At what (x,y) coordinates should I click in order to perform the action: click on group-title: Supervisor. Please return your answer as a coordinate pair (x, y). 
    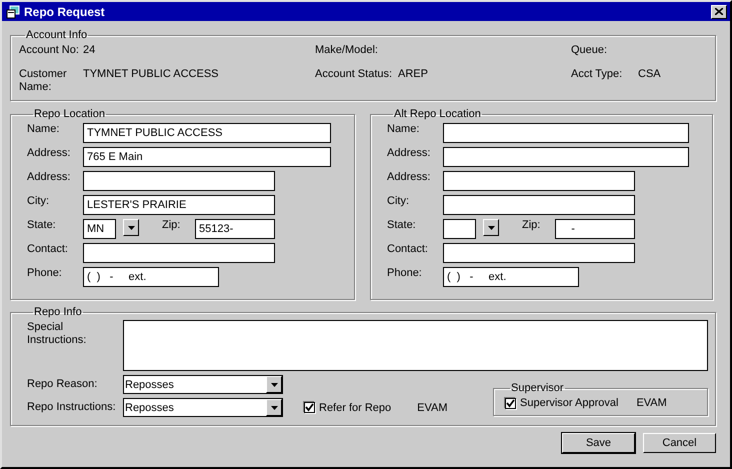
    Looking at the image, I should click on (537, 388).